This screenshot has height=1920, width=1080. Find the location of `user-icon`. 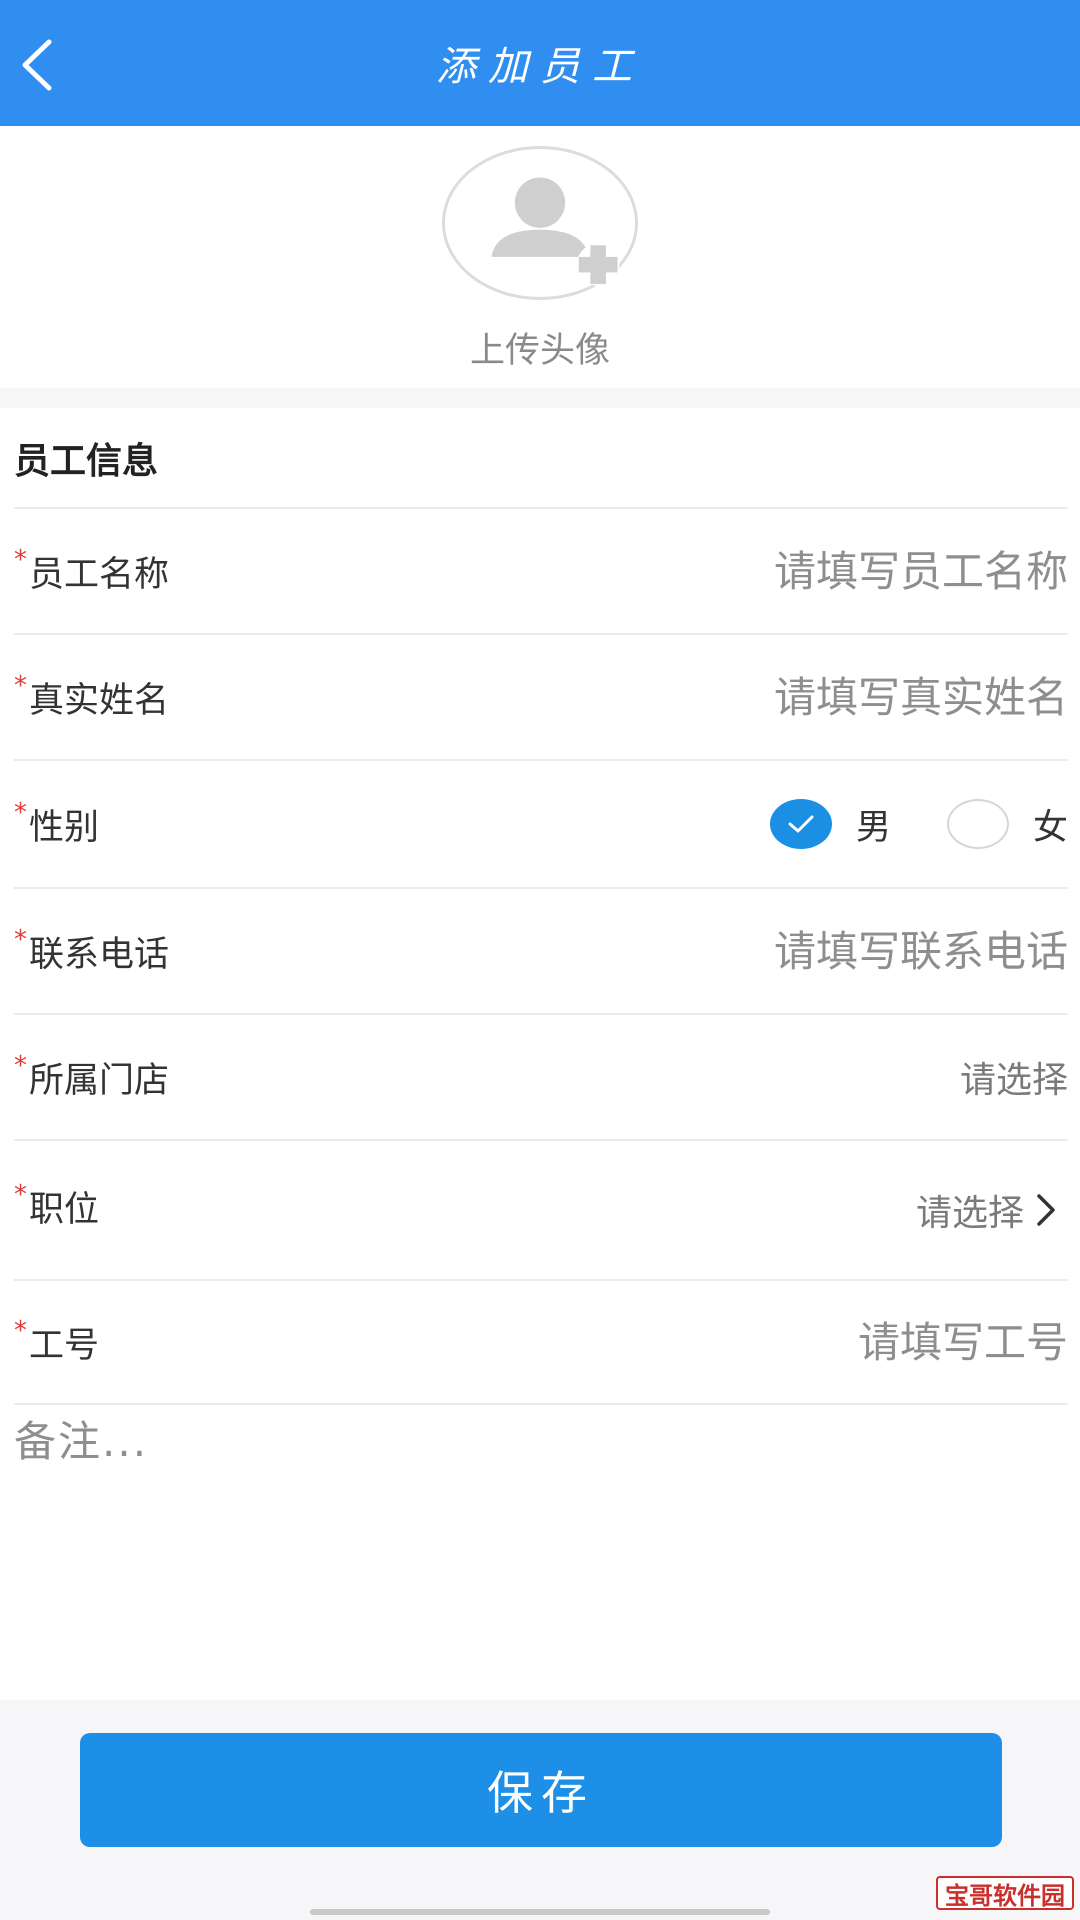

user-icon is located at coordinates (555, 232).